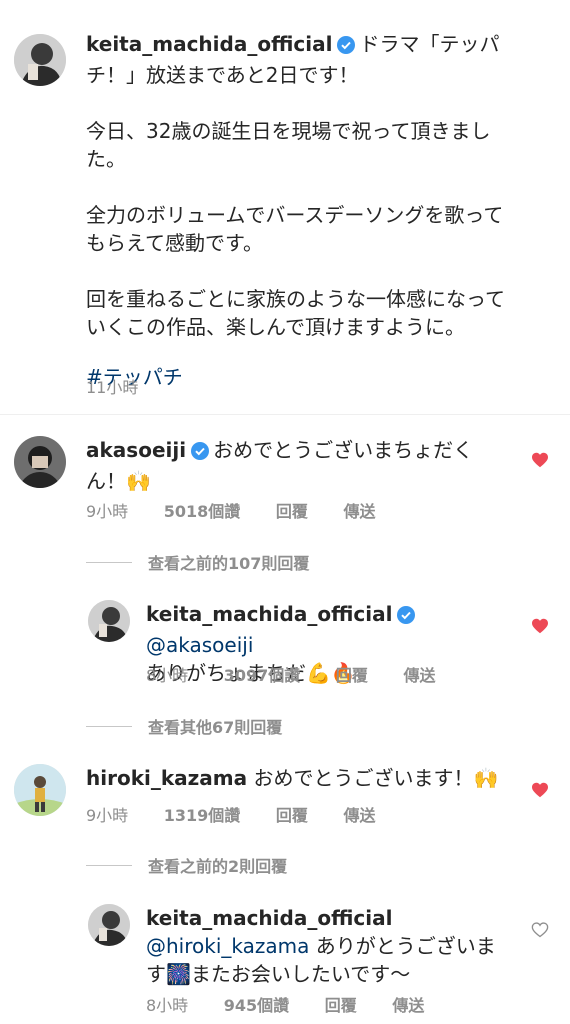  I want to click on likes-count: 5018個讚, so click(202, 511).